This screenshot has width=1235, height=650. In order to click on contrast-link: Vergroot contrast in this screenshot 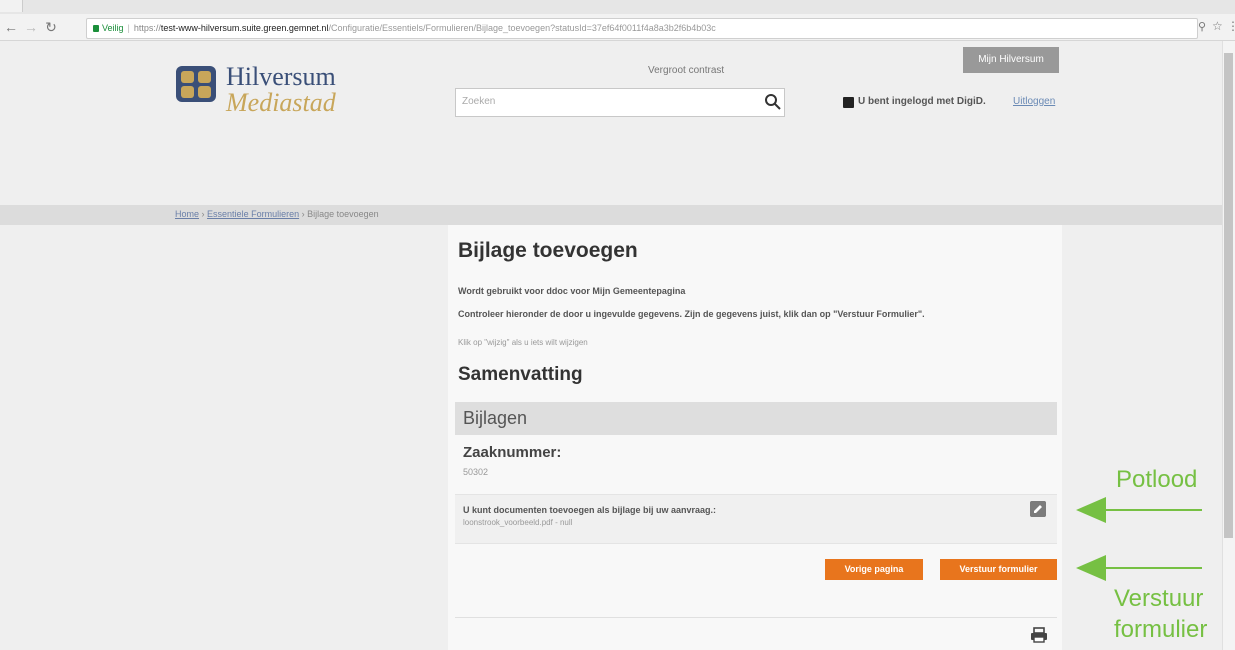, I will do `click(686, 70)`.